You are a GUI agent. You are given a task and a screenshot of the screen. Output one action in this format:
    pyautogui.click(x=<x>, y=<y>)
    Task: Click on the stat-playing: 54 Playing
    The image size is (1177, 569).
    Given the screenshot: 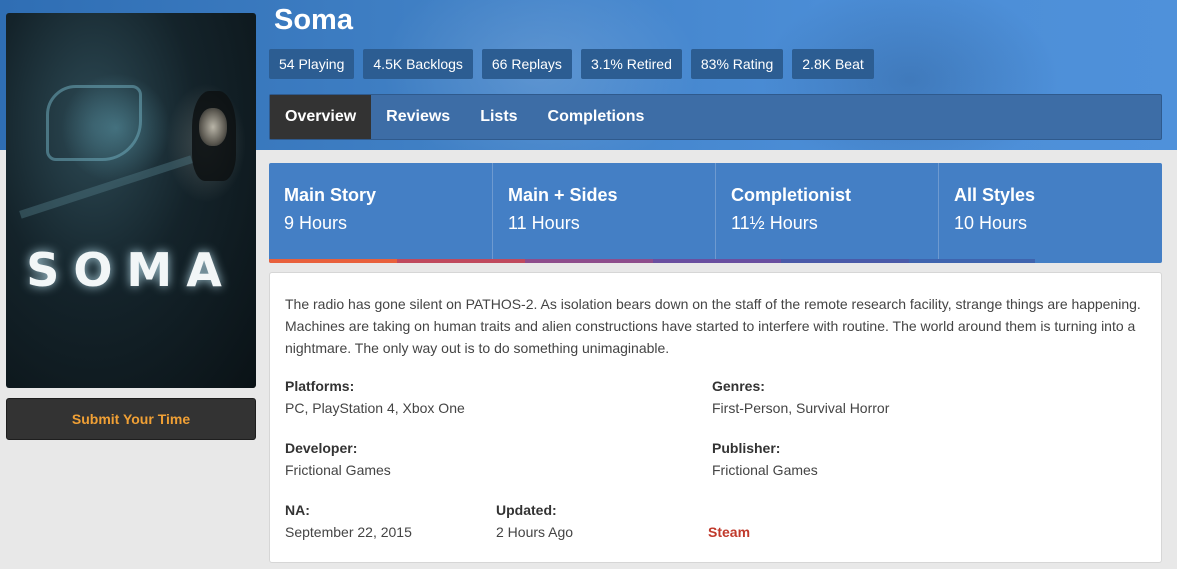 What is the action you would take?
    pyautogui.click(x=312, y=64)
    